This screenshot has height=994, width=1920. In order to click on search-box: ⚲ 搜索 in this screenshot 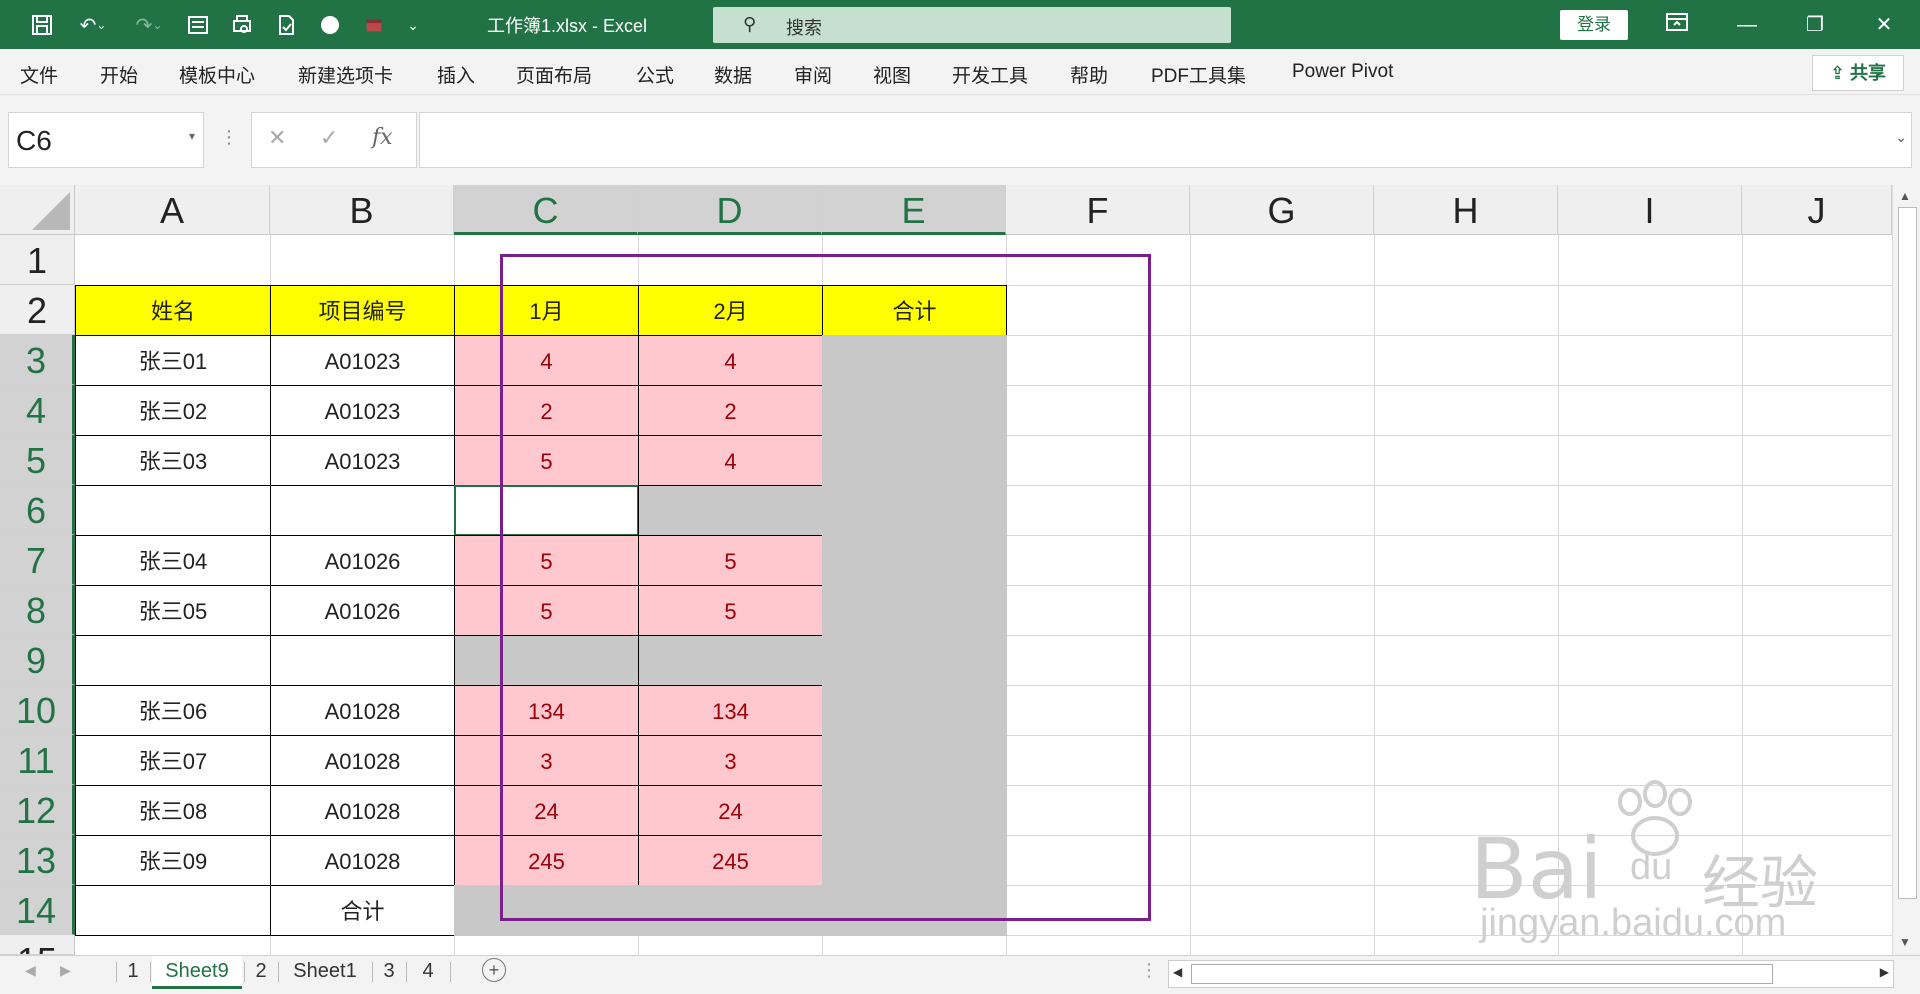, I will do `click(972, 25)`.